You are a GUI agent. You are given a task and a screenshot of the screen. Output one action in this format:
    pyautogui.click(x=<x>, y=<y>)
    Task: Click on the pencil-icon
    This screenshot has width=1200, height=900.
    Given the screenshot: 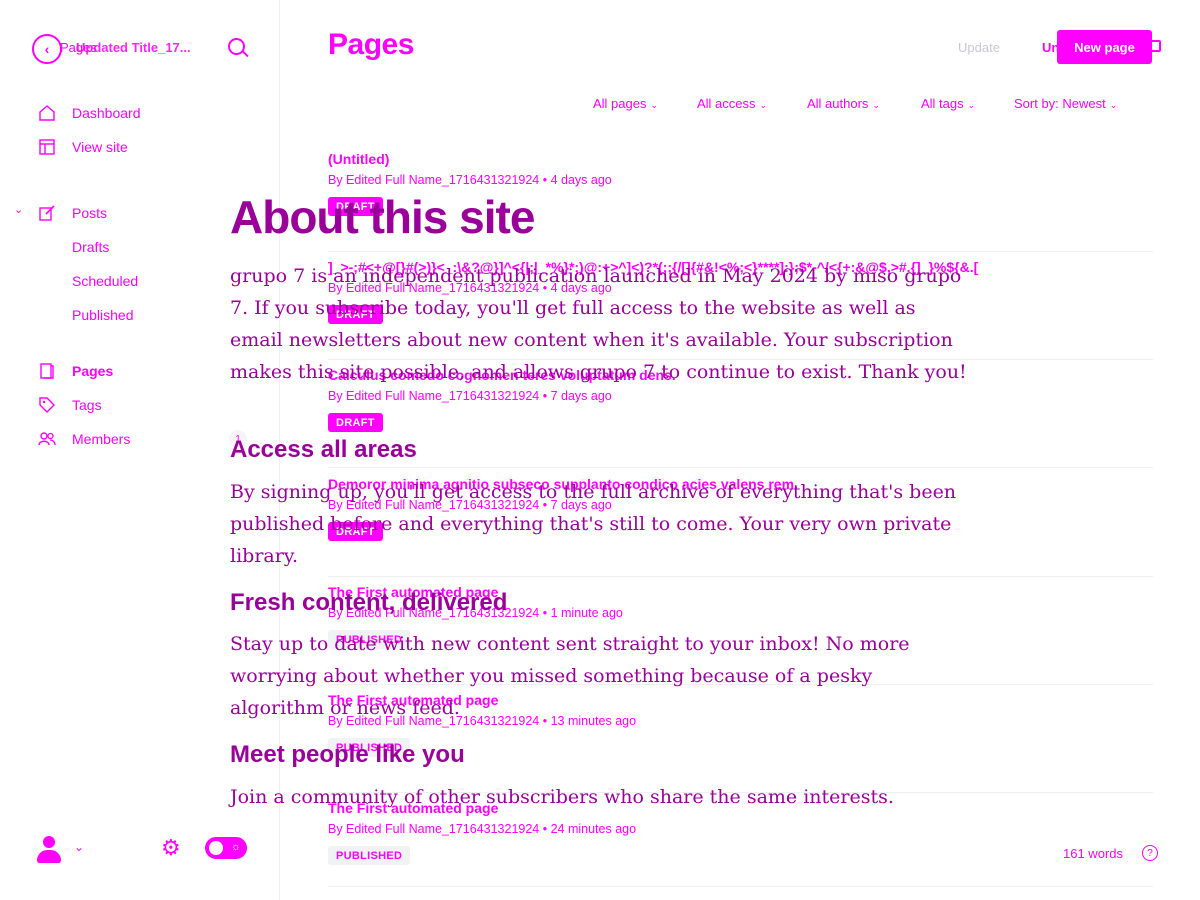 What is the action you would take?
    pyautogui.click(x=47, y=213)
    